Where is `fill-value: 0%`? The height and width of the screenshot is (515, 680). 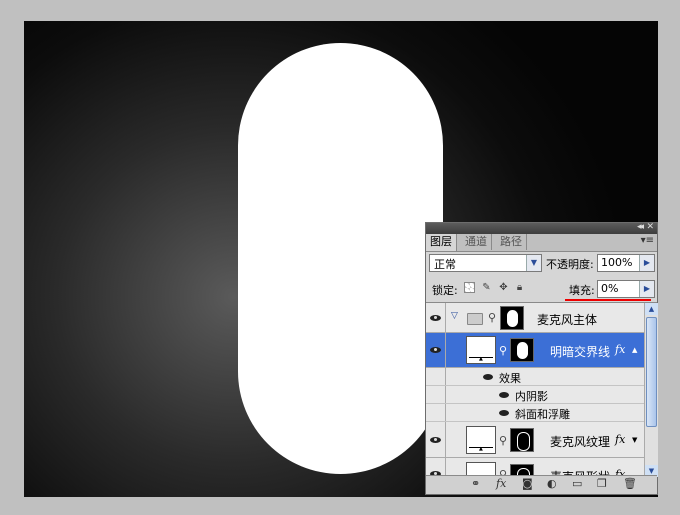
fill-value: 0% is located at coordinates (610, 288).